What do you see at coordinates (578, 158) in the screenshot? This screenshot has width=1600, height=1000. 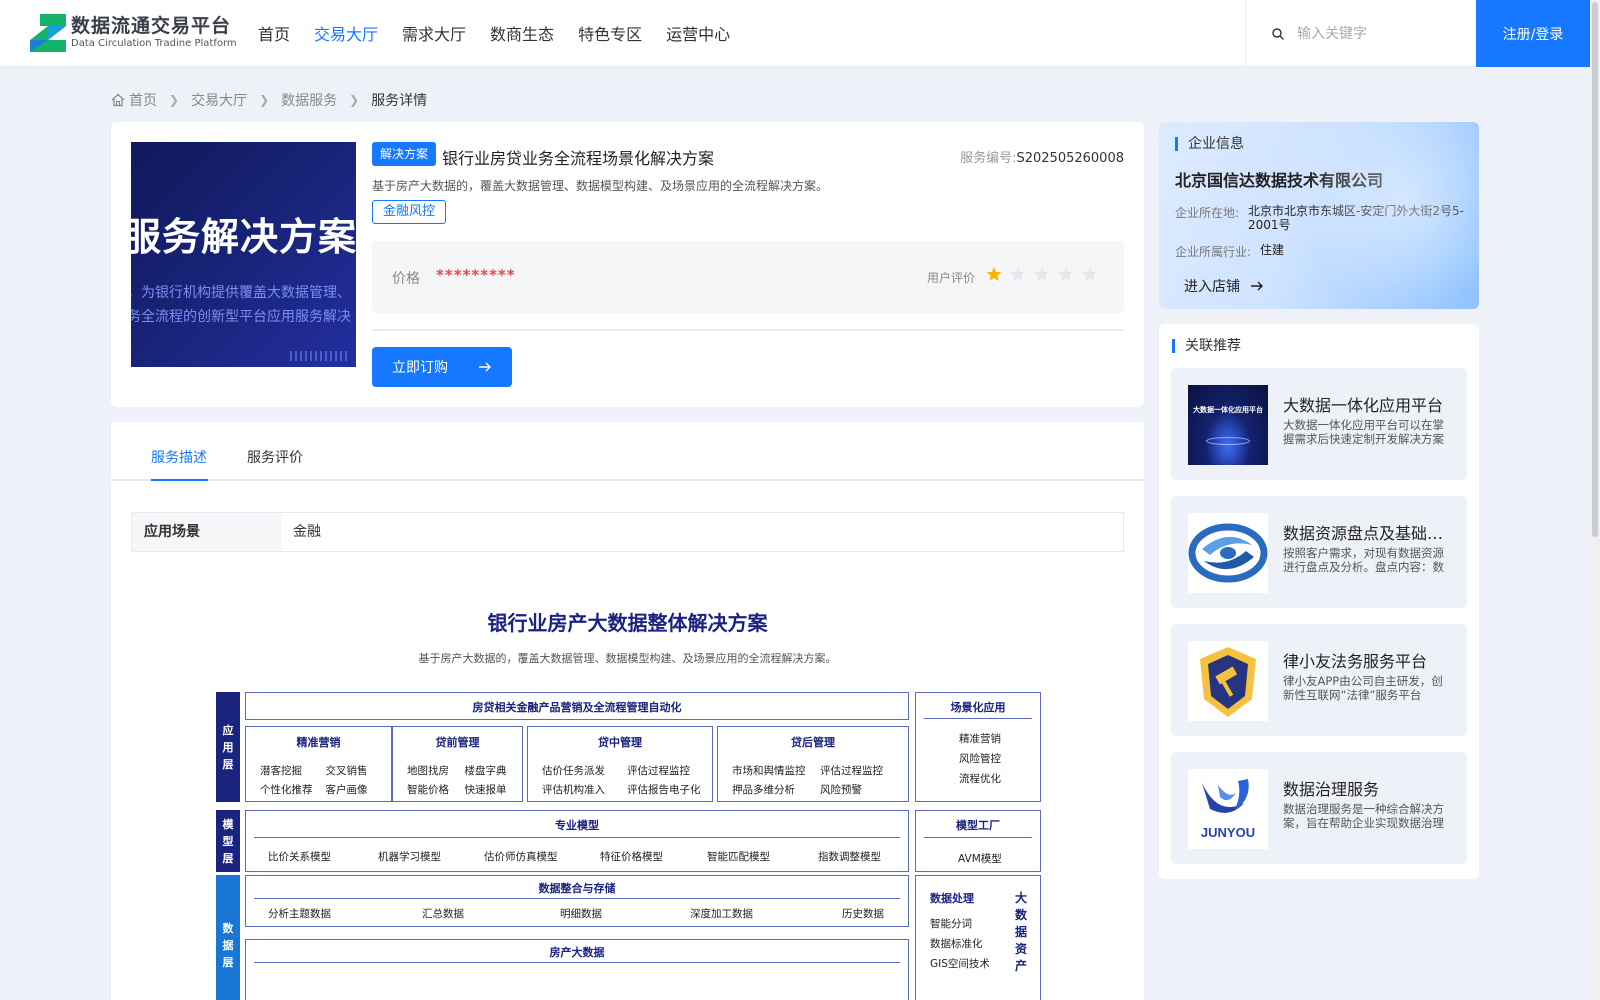 I see `product-title: 银行业房贷业务全流程场景化解决方案` at bounding box center [578, 158].